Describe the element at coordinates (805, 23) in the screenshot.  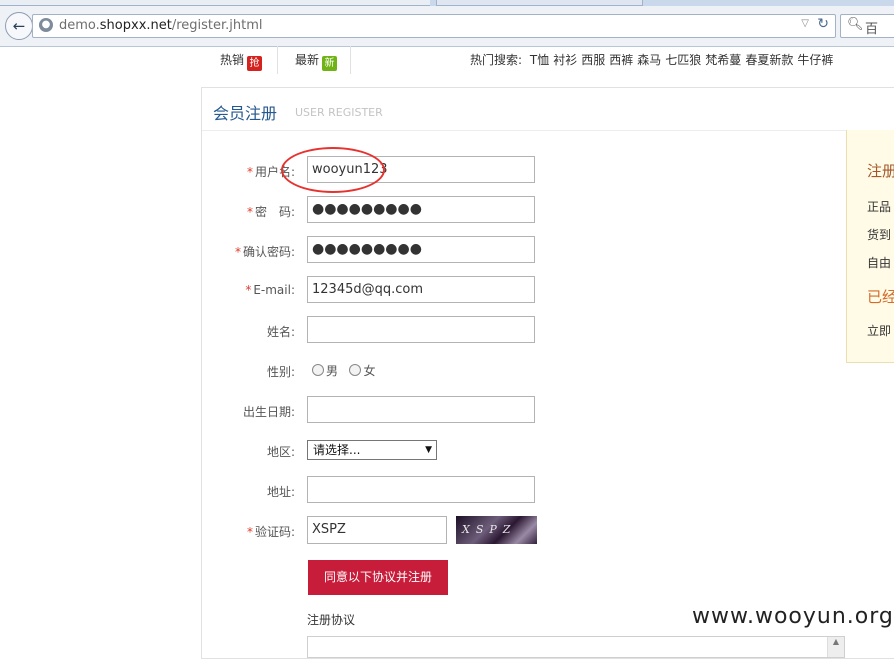
I see `dropdown-arrow-icon: ▽` at that location.